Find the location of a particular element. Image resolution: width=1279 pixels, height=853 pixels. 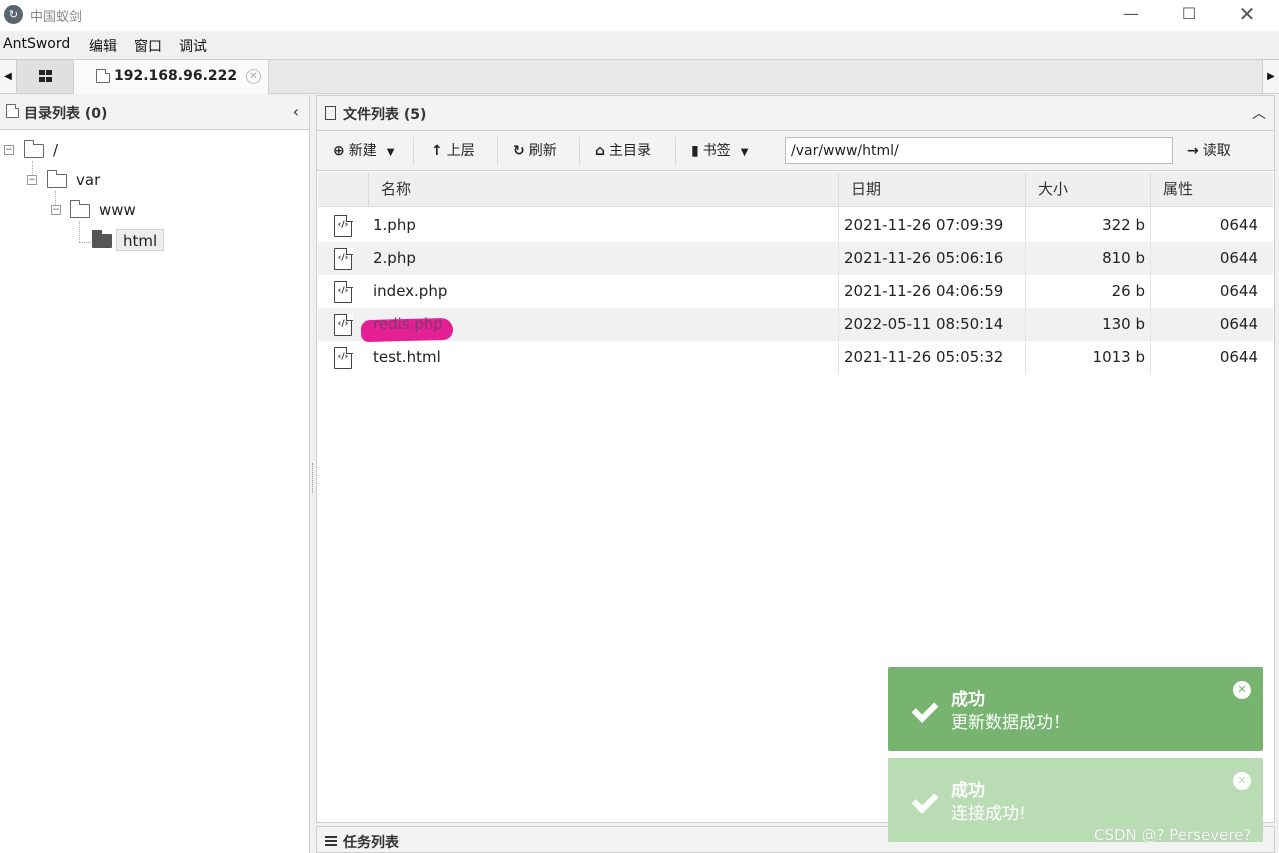

file-date: 2021-11-26 04:06:59 is located at coordinates (920, 291).